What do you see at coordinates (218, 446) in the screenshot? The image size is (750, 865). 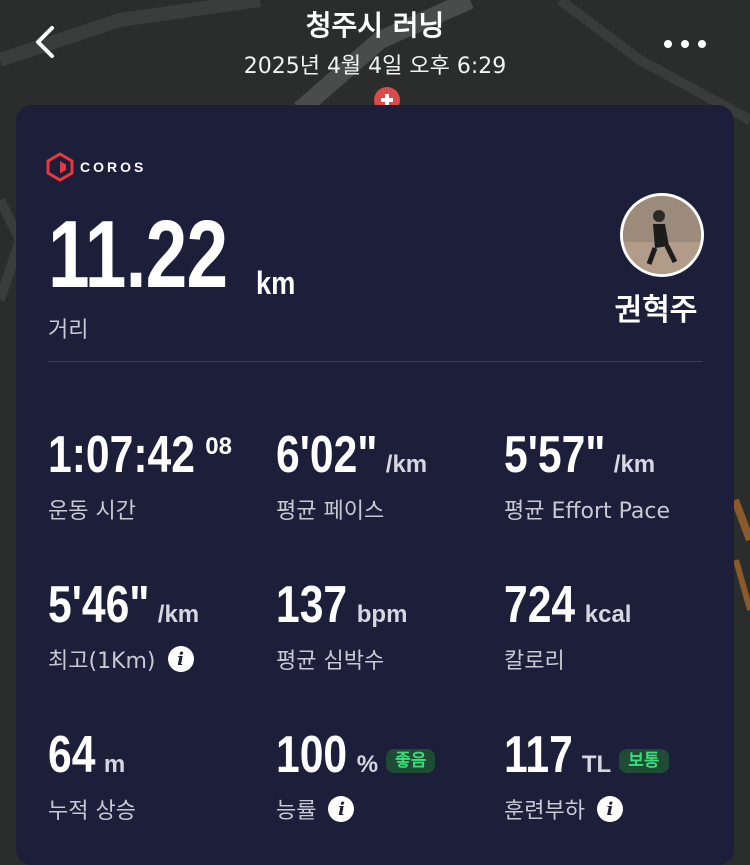 I see `stat-centiseconds: 08` at bounding box center [218, 446].